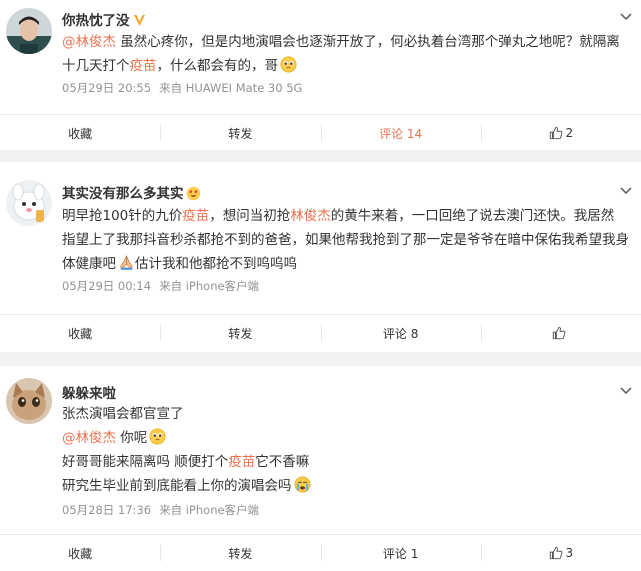  What do you see at coordinates (106, 286) in the screenshot?
I see `timestamp: 05月29日 00:14` at bounding box center [106, 286].